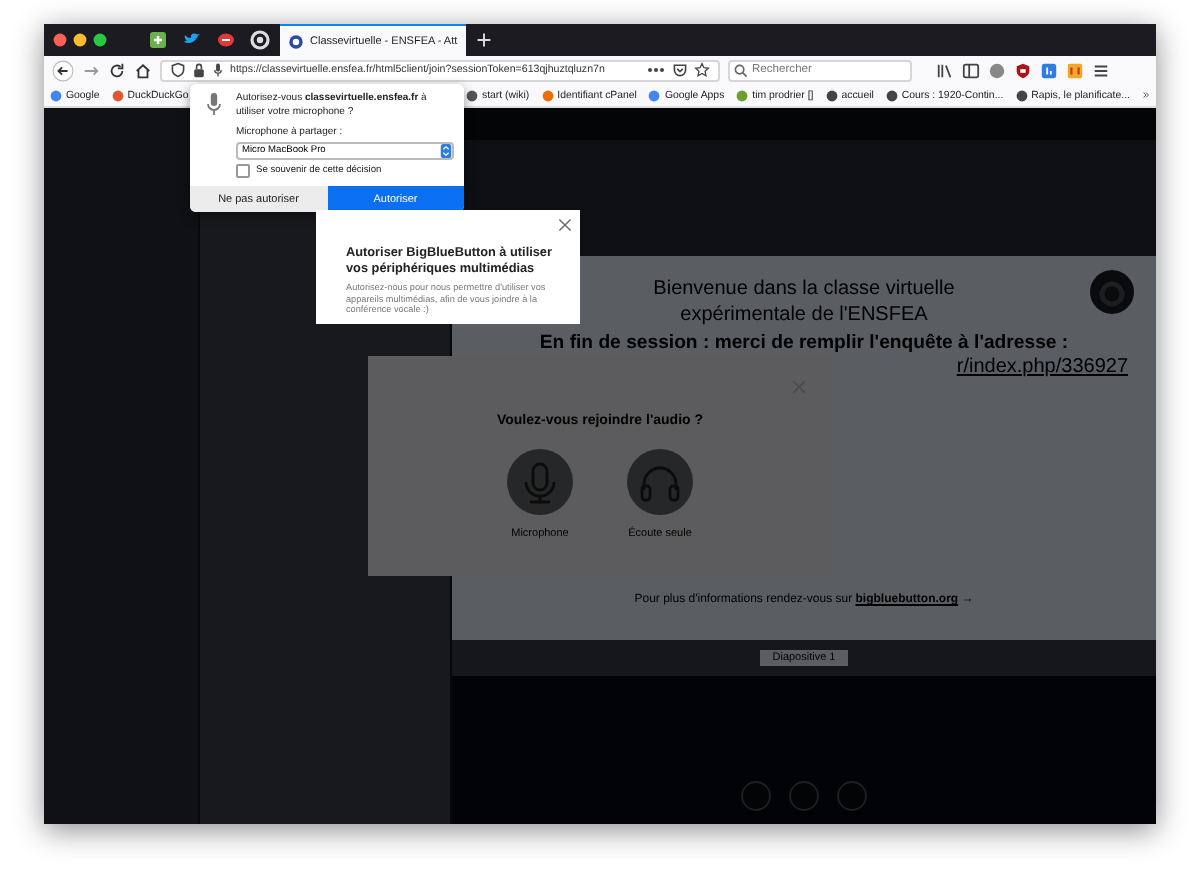 Image resolution: width=1200 pixels, height=882 pixels. What do you see at coordinates (804, 289) in the screenshot?
I see `slide-text: Bienvenue dans la classe virtuelle` at bounding box center [804, 289].